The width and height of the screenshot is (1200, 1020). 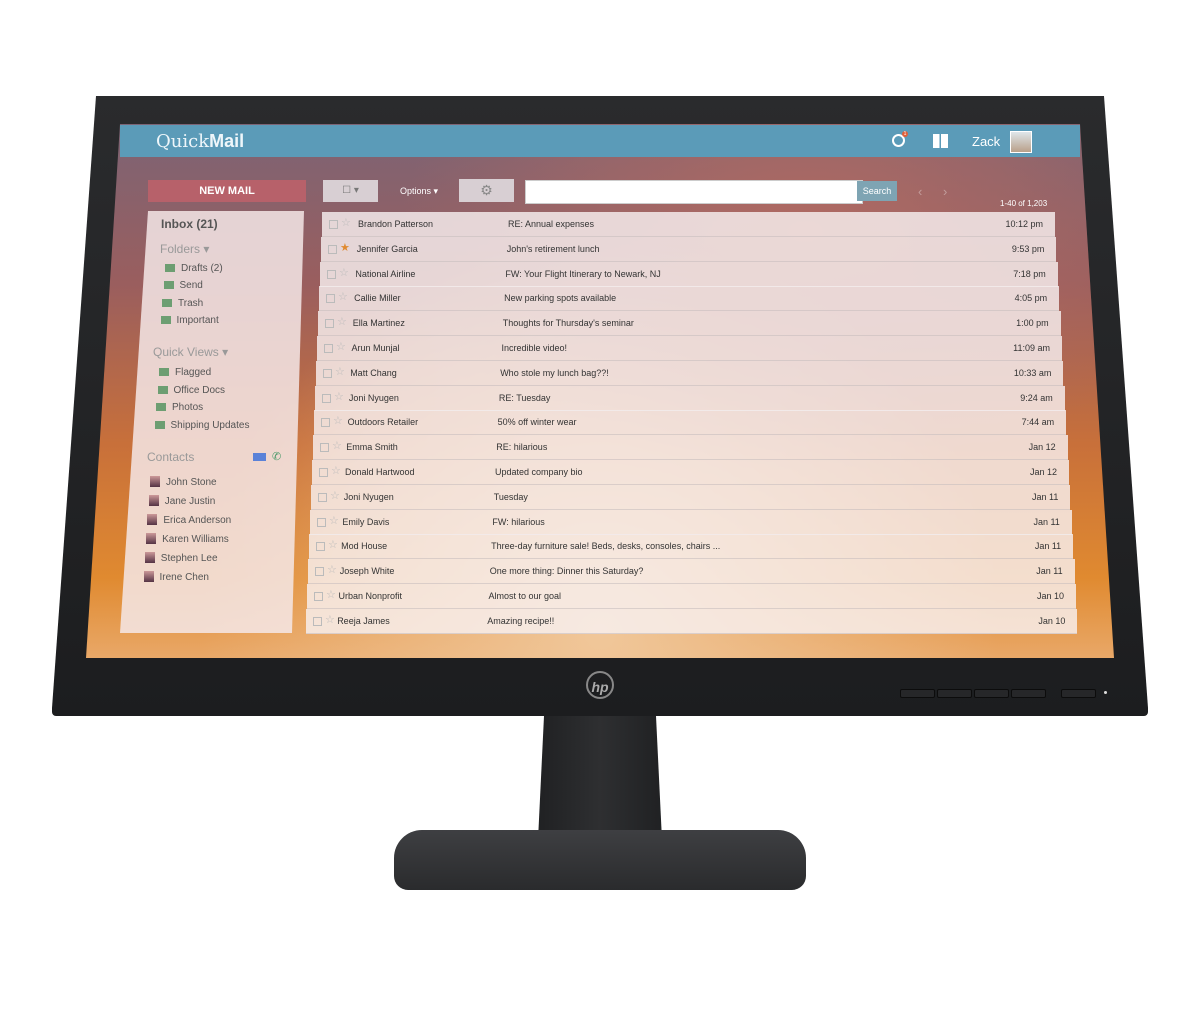 I want to click on email-row: ☆ Arun Munjal Incredible video! 11:09 am, so click(x=689, y=348).